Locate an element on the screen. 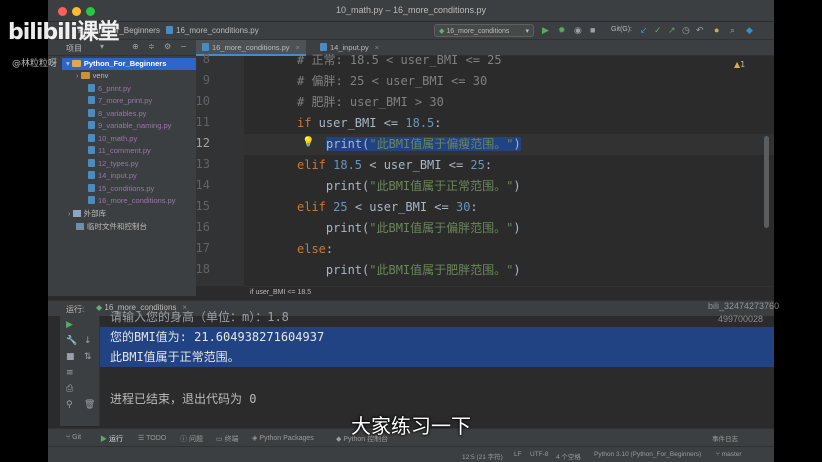 This screenshot has width=822, height=462. tree-item-file: 6_print.py is located at coordinates (109, 89).